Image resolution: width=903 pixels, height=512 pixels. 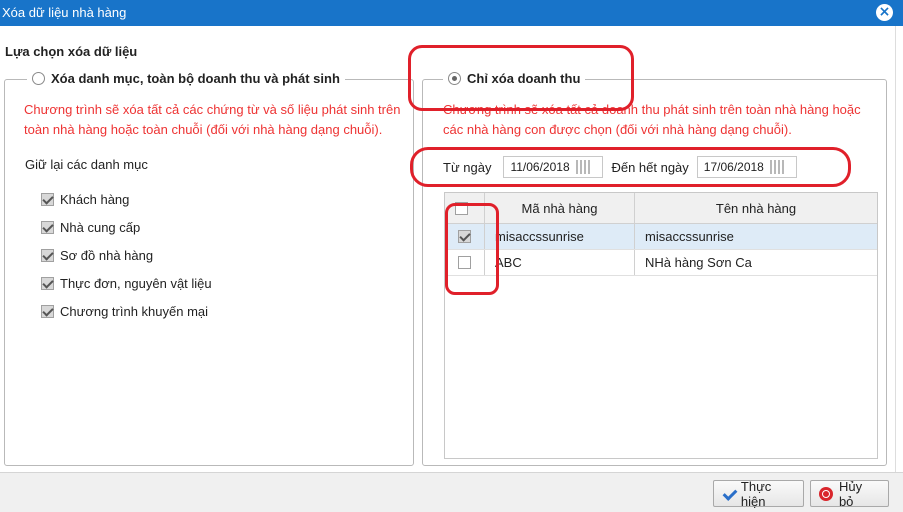 I want to click on keep-item-label: Khách hàng, so click(x=95, y=199).